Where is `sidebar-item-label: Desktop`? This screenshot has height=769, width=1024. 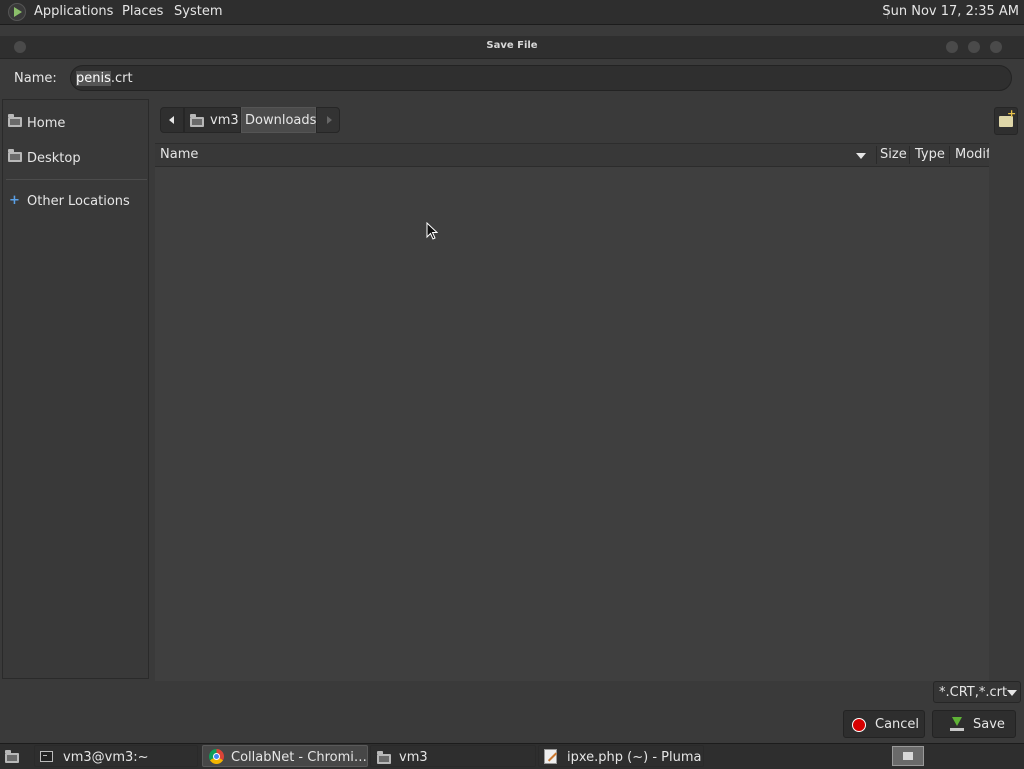 sidebar-item-label: Desktop is located at coordinates (54, 158).